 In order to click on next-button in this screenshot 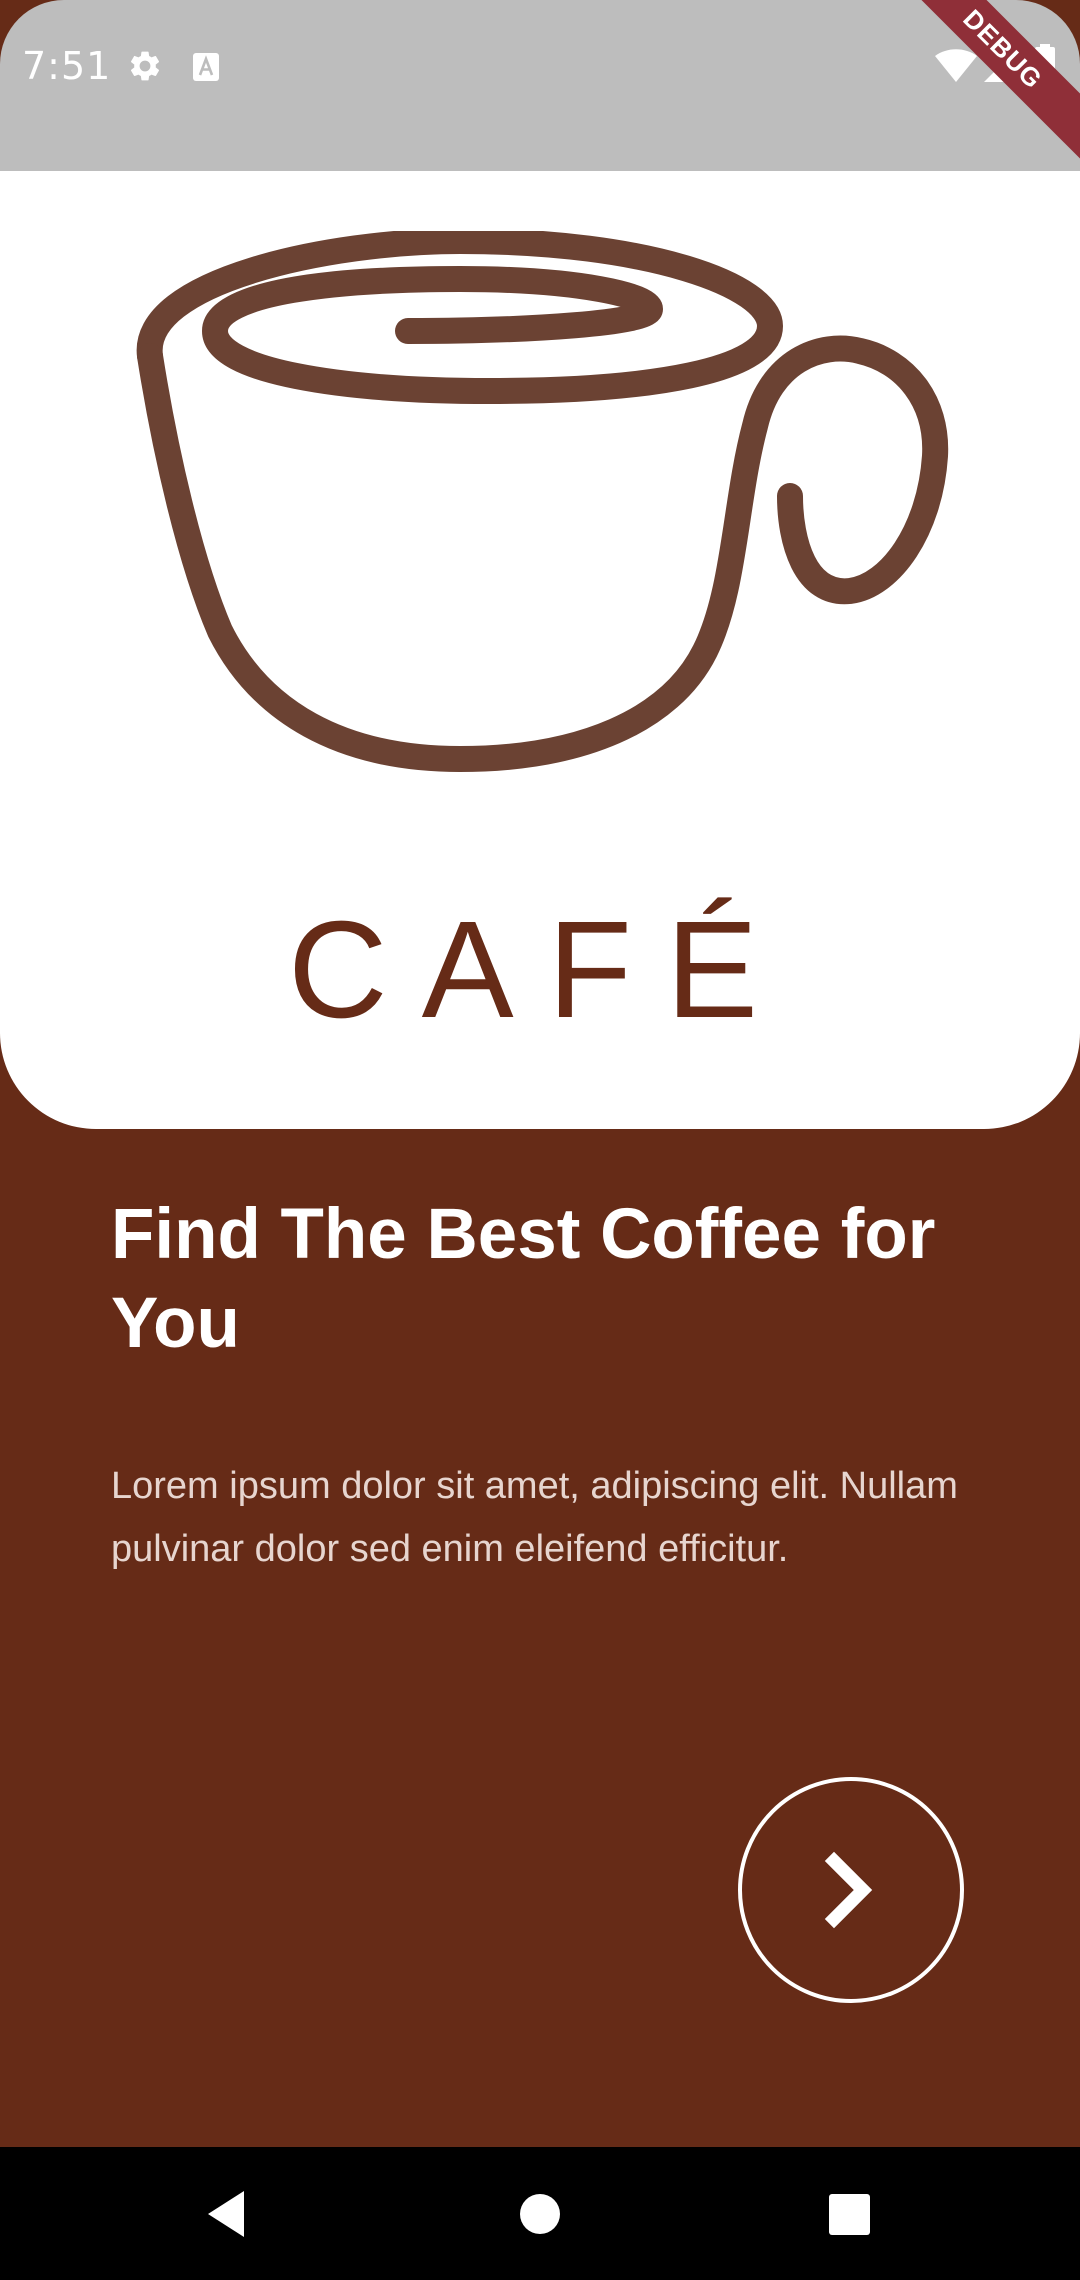, I will do `click(851, 1890)`.